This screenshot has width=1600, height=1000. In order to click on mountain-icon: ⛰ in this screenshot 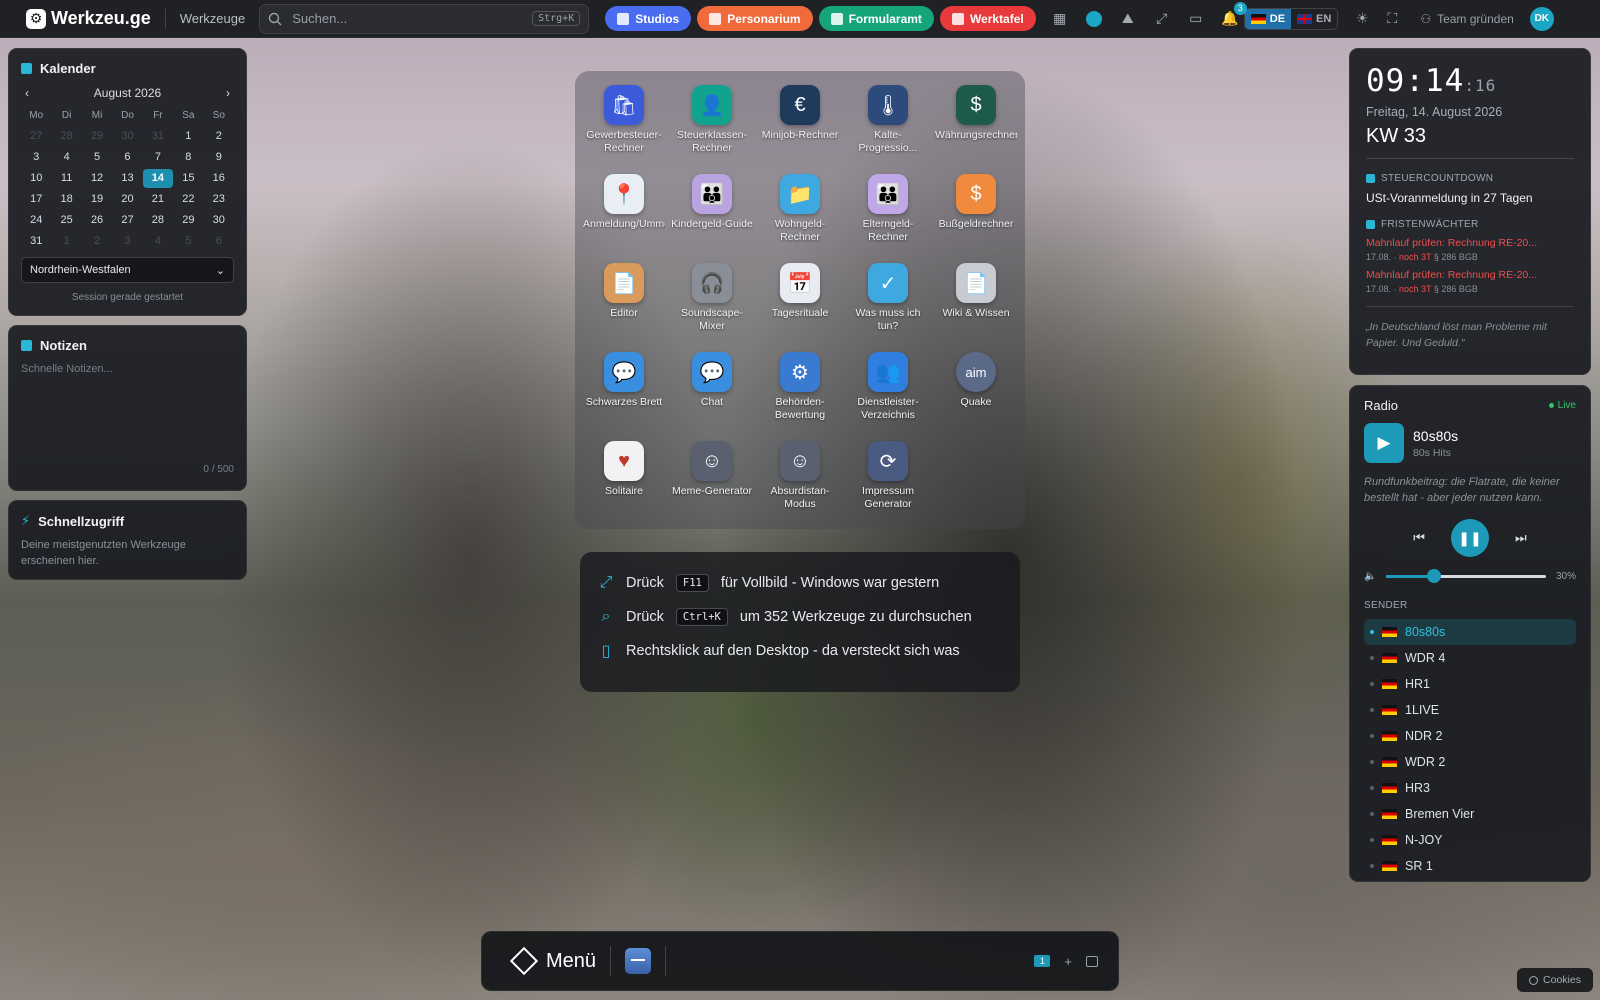, I will do `click(1128, 19)`.